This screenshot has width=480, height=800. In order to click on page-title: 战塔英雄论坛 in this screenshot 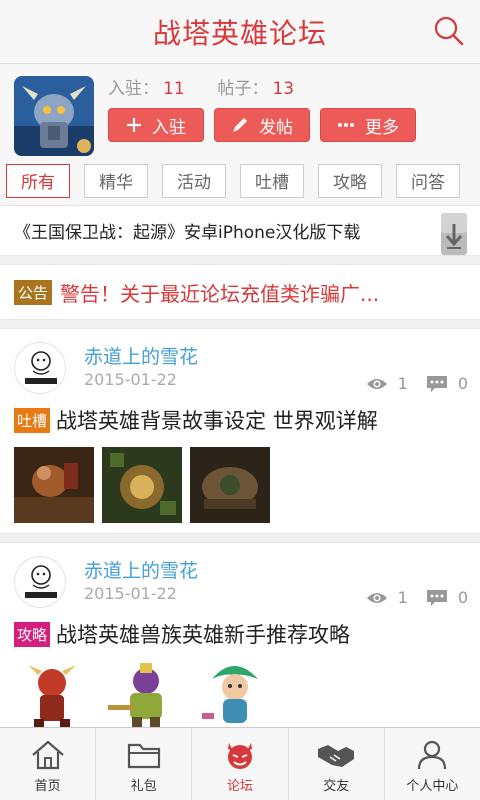, I will do `click(239, 33)`.